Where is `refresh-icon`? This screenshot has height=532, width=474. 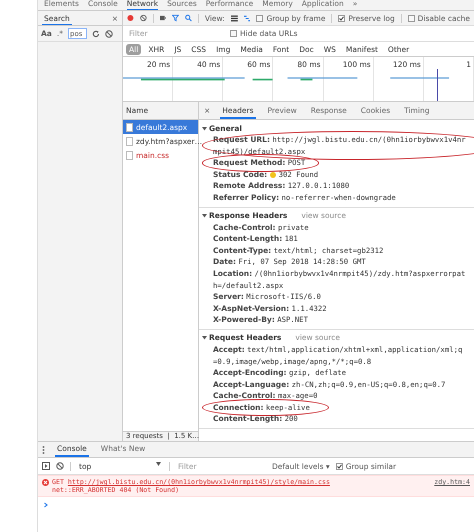 refresh-icon is located at coordinates (96, 34).